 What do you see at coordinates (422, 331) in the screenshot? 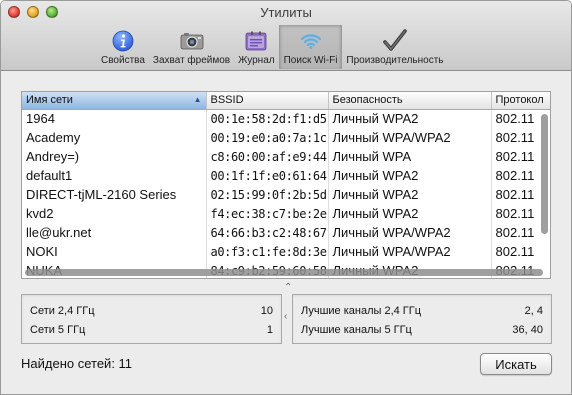
I see `stat-row: Лучшие каналы 5 ГГц 36, 40` at bounding box center [422, 331].